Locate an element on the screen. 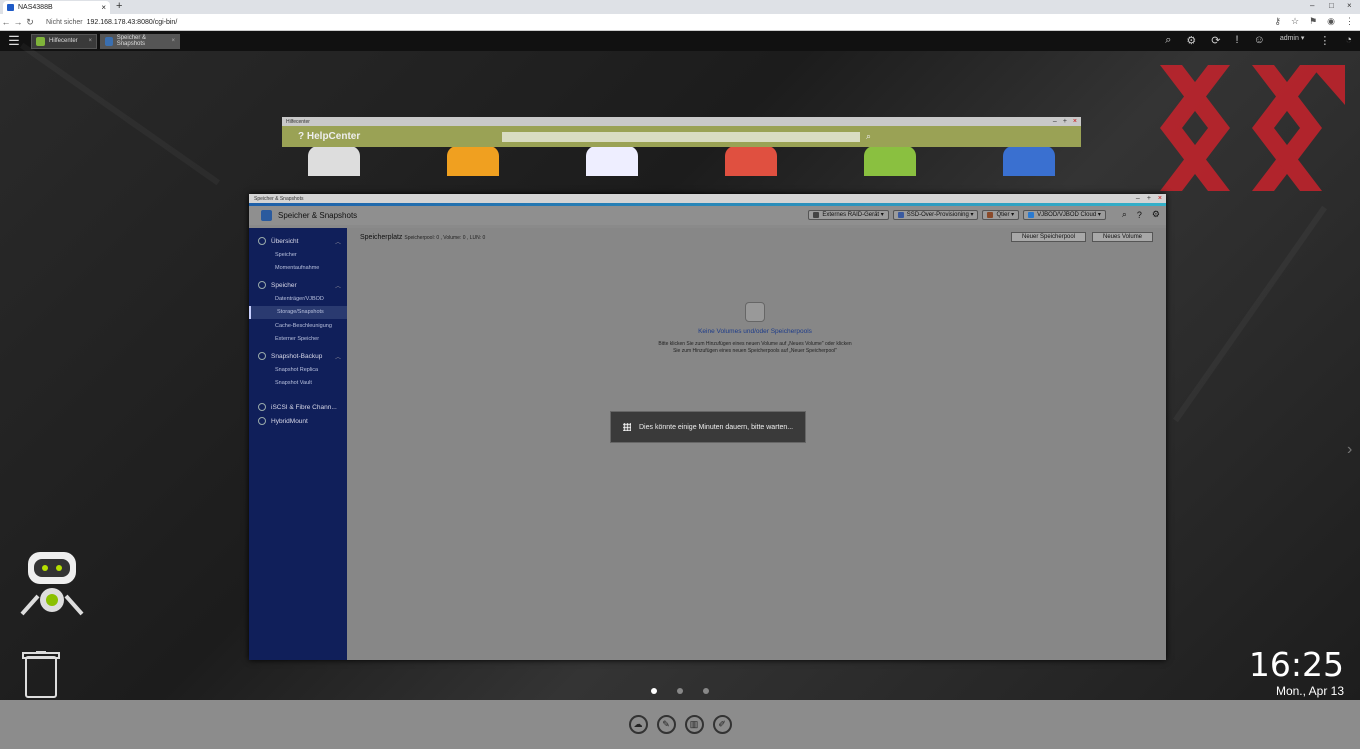 The width and height of the screenshot is (1360, 749). button-label: VJBOD/VJBOD Cloud ▾ is located at coordinates (1069, 215).